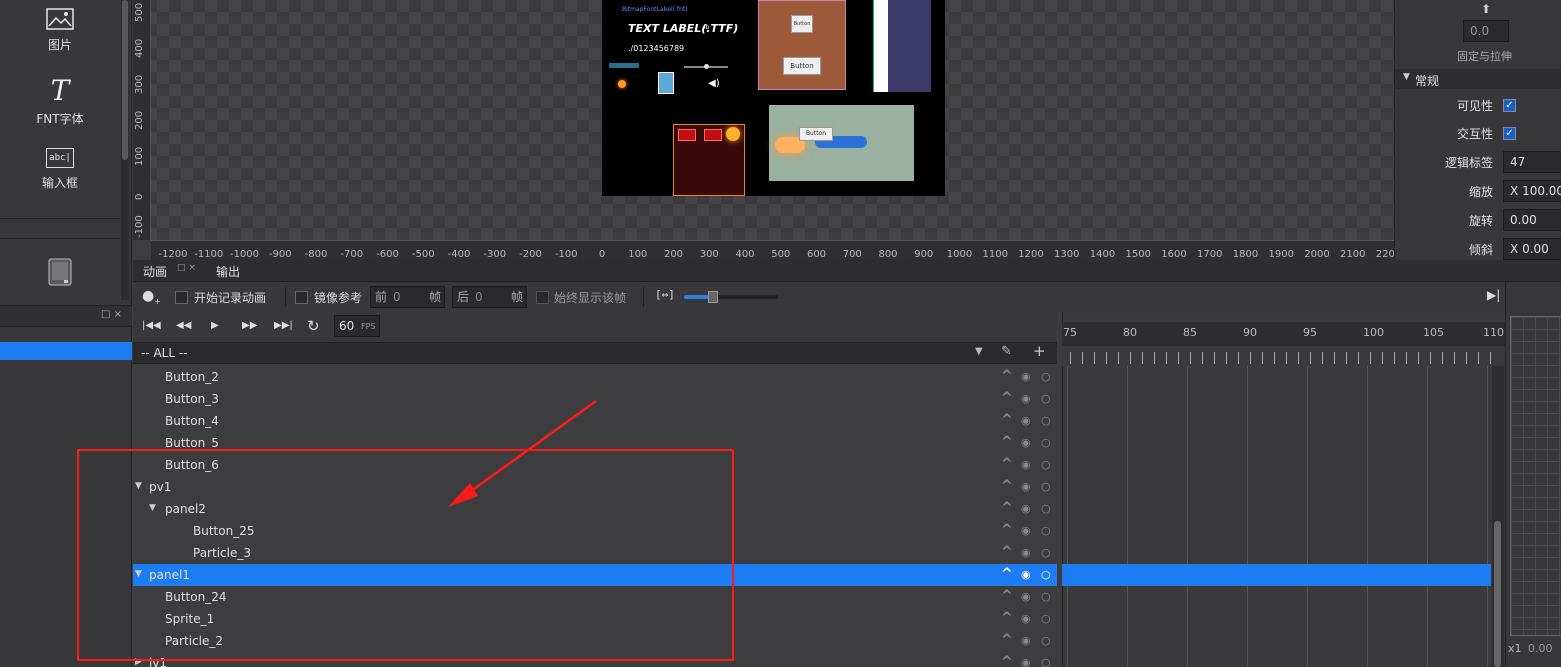 This screenshot has width=1561, height=667. Describe the element at coordinates (1498, 516) in the screenshot. I see `timeline-scrollbar` at that location.